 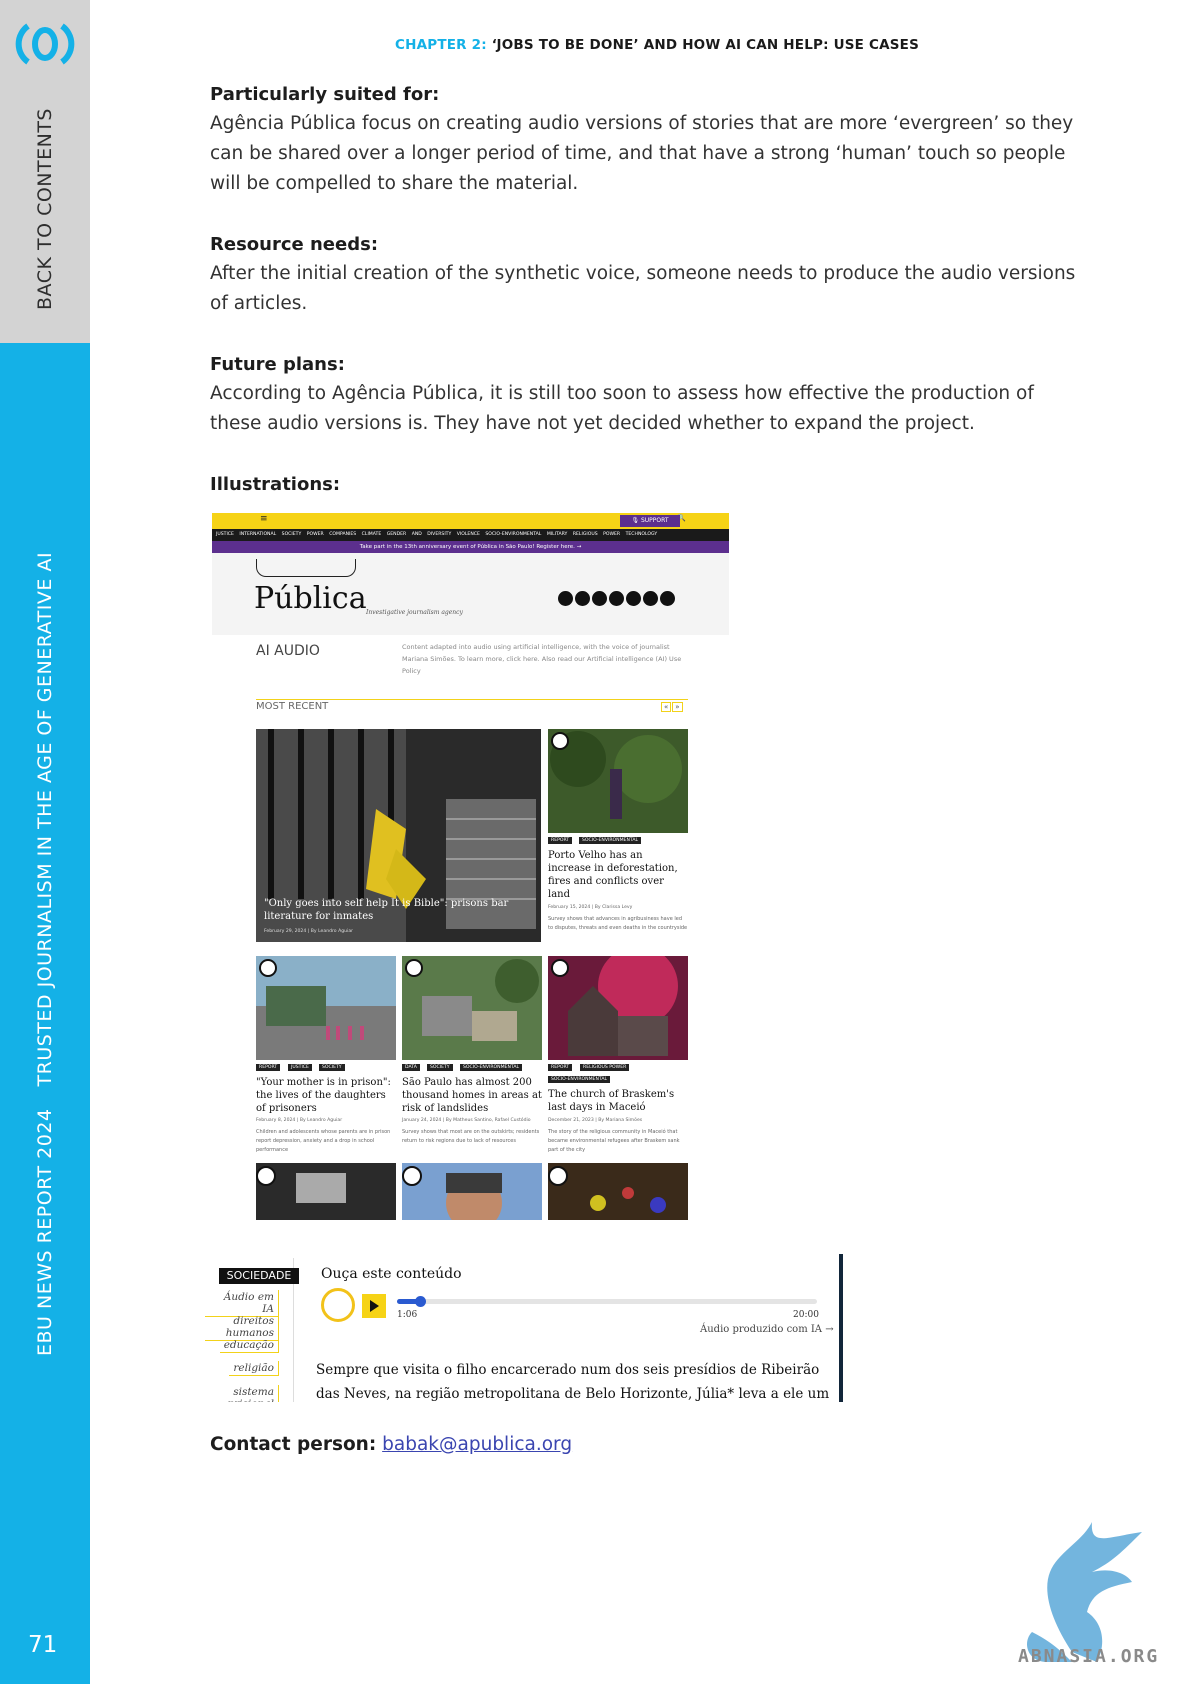 What do you see at coordinates (841, 1328) in the screenshot?
I see `right-rule` at bounding box center [841, 1328].